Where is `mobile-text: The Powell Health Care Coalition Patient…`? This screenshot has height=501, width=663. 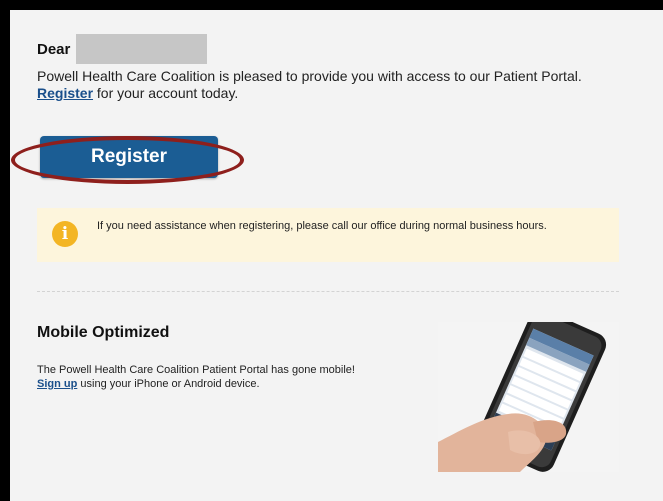
mobile-text: The Powell Health Care Coalition Patient… is located at coordinates (196, 370).